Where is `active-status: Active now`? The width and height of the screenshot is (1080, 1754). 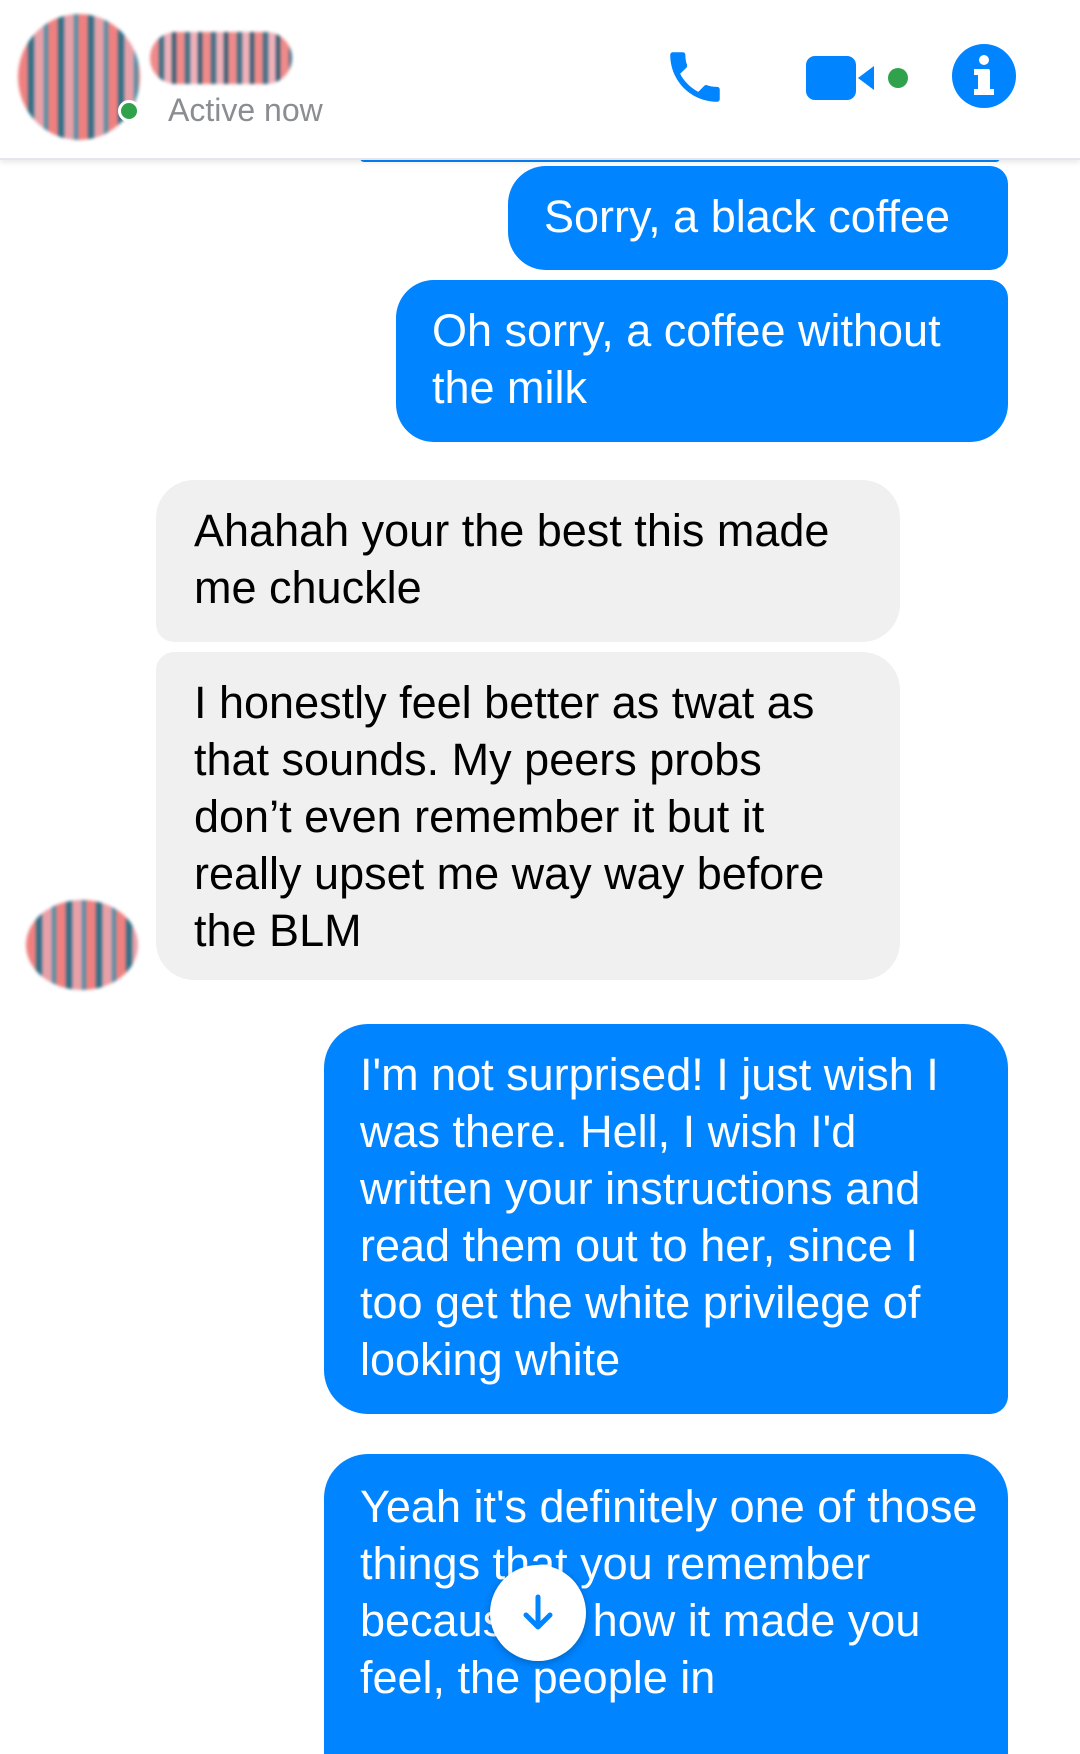 active-status: Active now is located at coordinates (245, 110).